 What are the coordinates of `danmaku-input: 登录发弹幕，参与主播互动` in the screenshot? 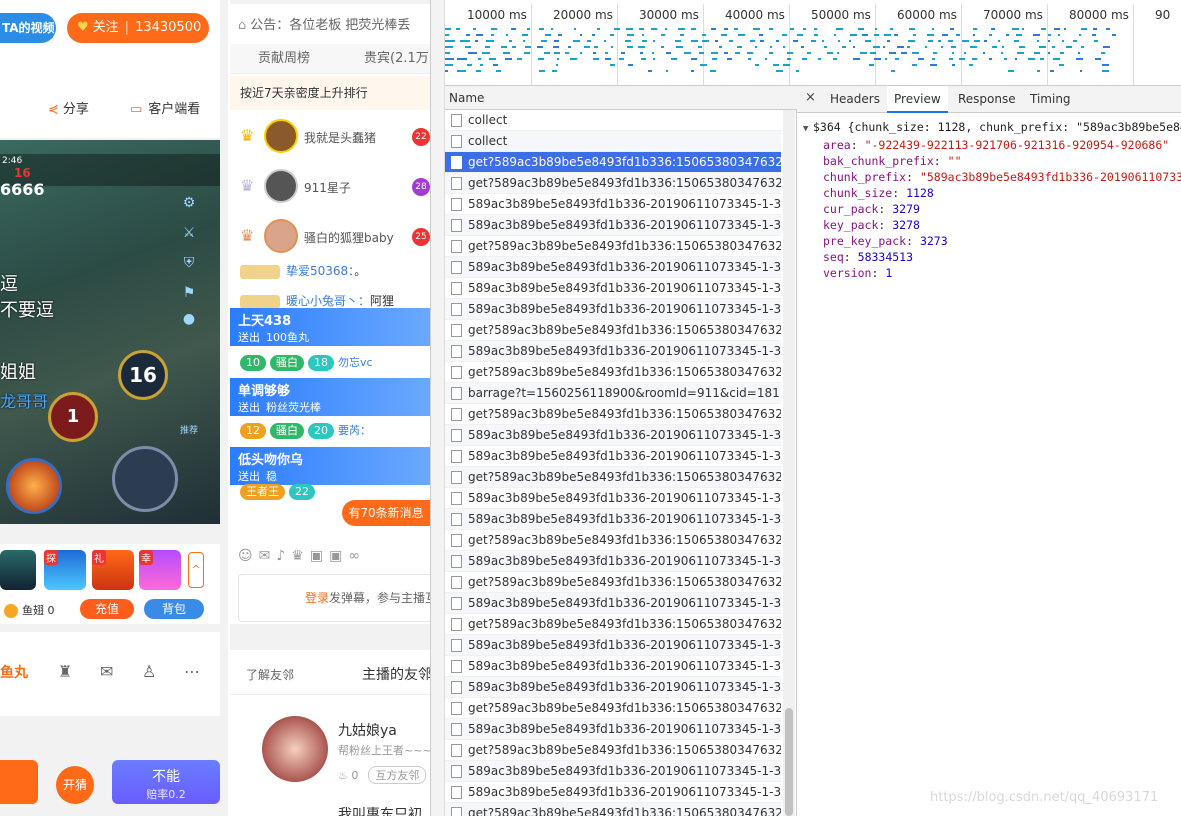 It's located at (334, 598).